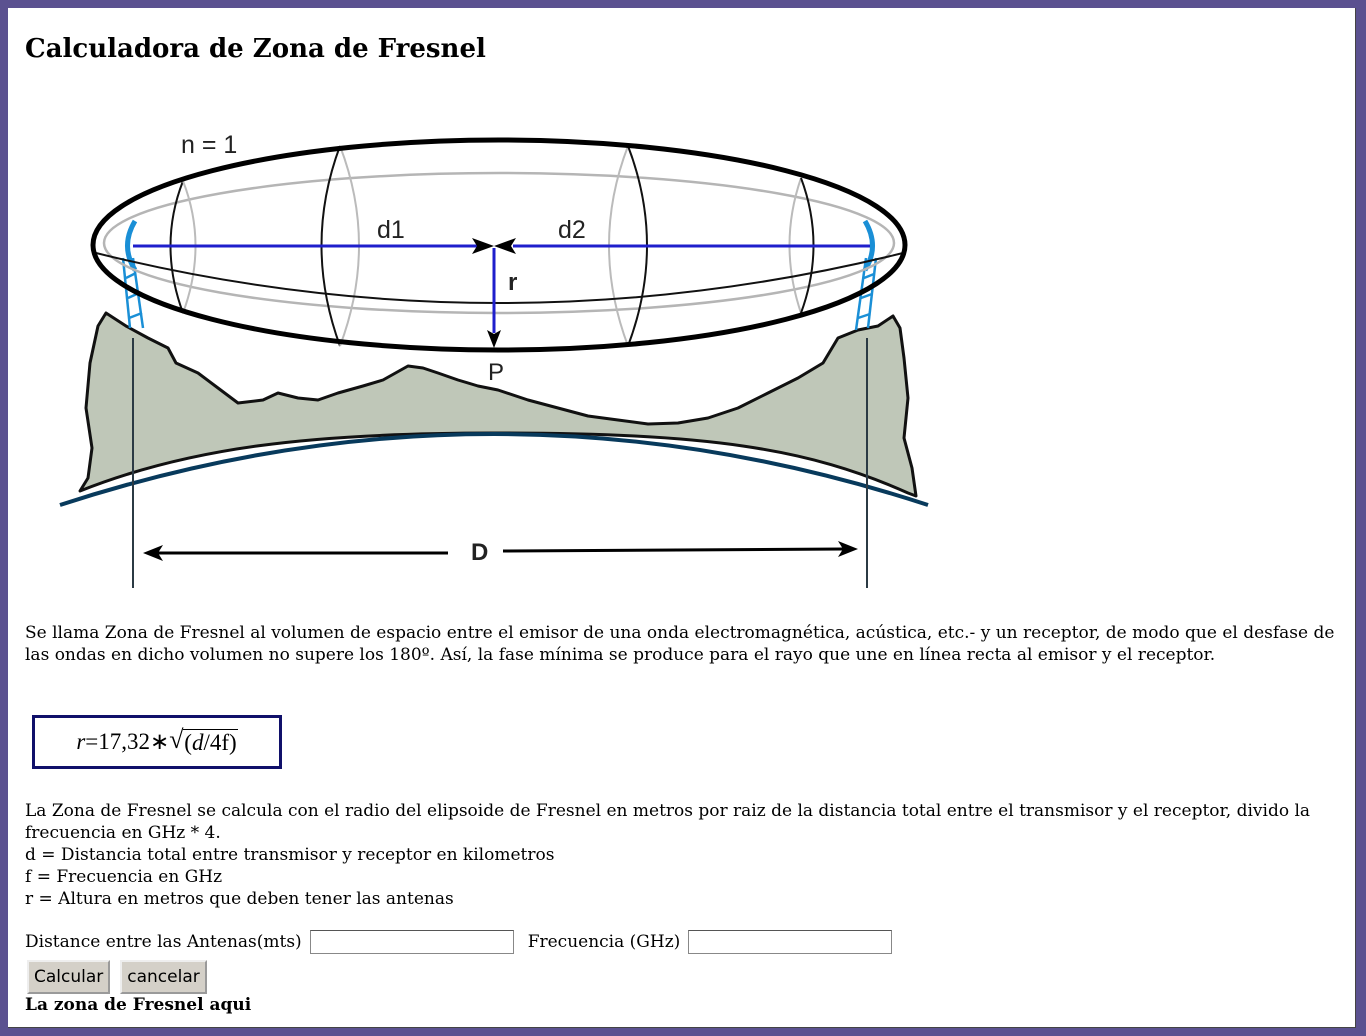  What do you see at coordinates (176, 739) in the screenshot?
I see `sqrt-icon: √` at bounding box center [176, 739].